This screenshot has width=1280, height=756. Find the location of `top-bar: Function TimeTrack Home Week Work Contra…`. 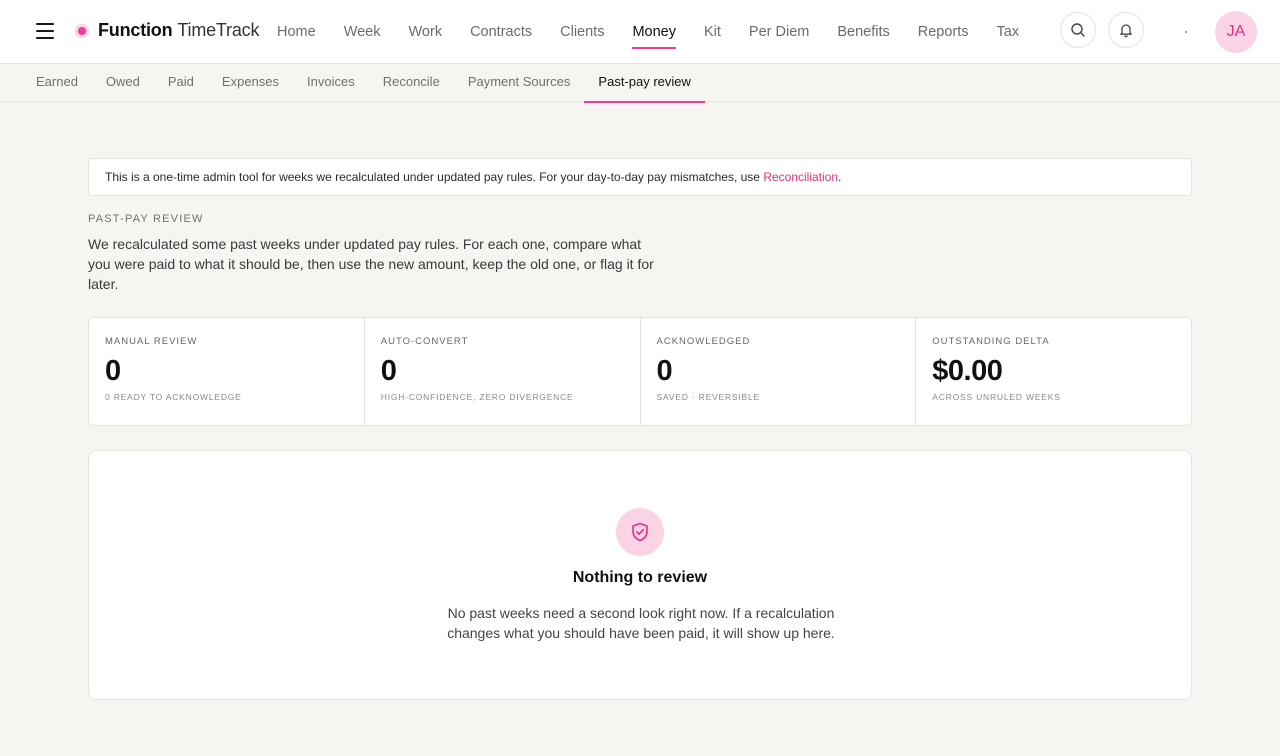

top-bar: Function TimeTrack Home Week Work Contra… is located at coordinates (640, 32).